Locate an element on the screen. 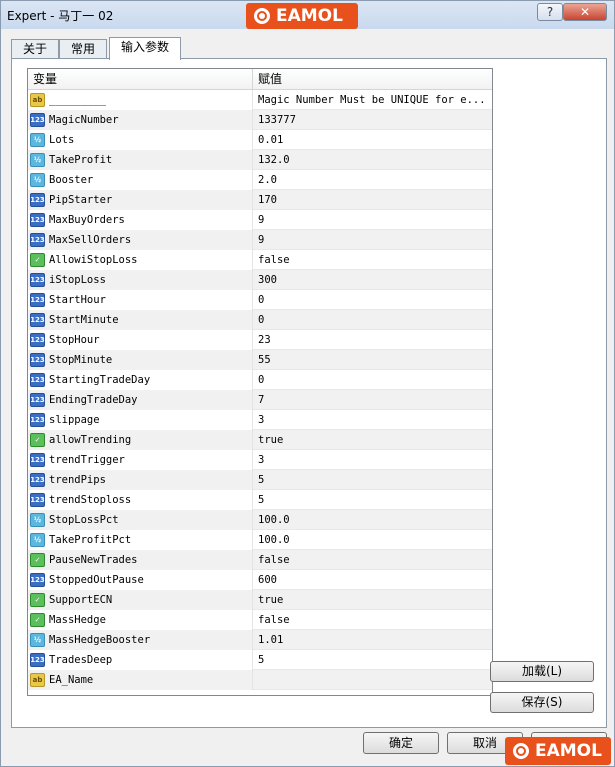  parameter-row: ½ StopLossPct 100.0 is located at coordinates (260, 520).